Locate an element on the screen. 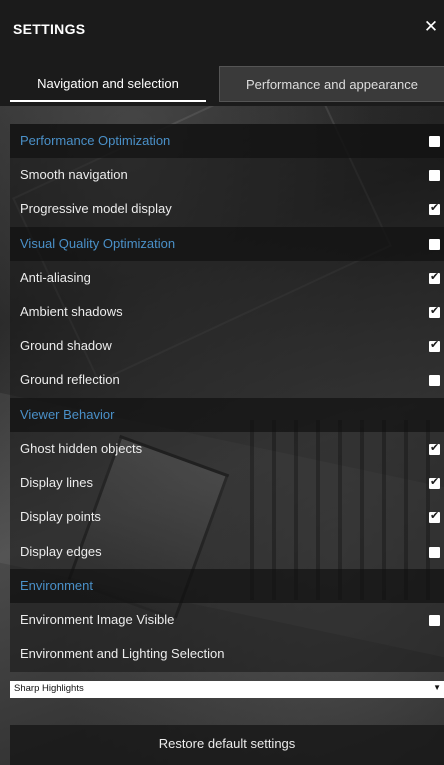 The width and height of the screenshot is (444, 765). environment-select: Sharp Highlights ▼ is located at coordinates (227, 689).